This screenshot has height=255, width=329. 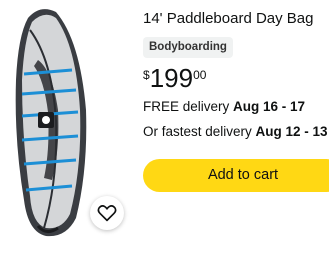 I want to click on category-badge: Bodyboarding, so click(x=188, y=47).